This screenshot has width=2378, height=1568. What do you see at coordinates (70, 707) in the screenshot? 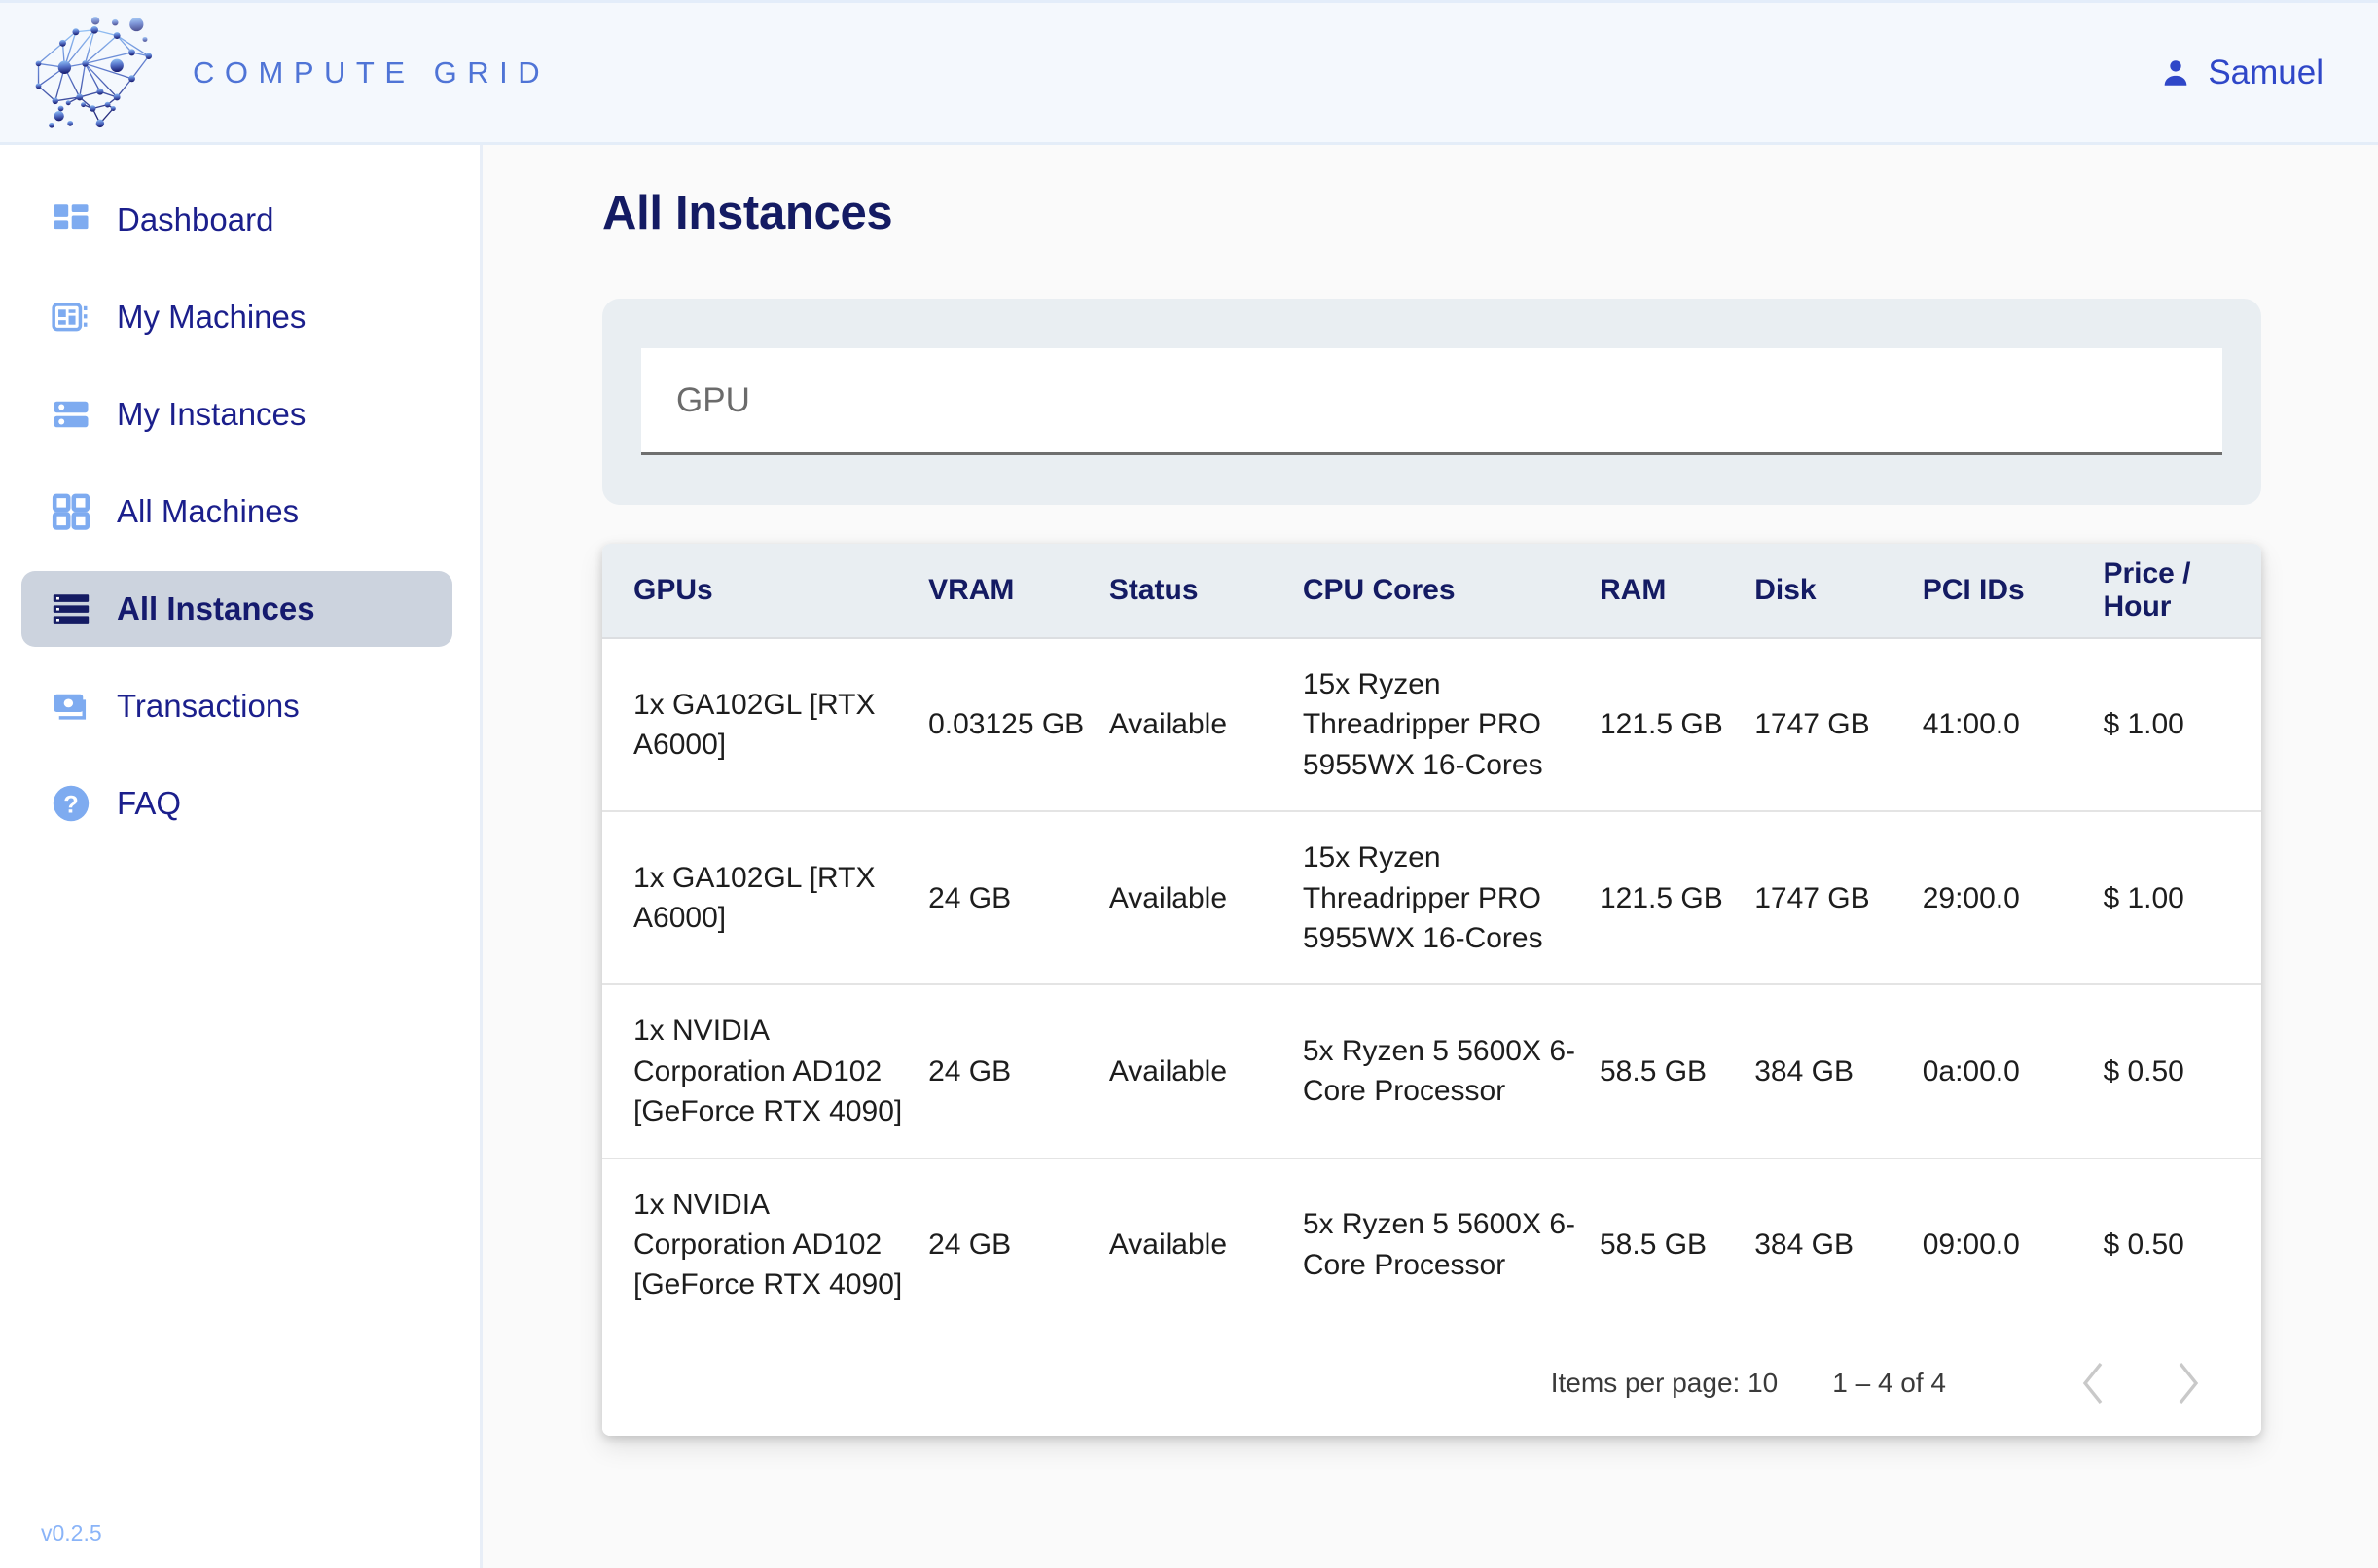
I see `banknote-icon` at bounding box center [70, 707].